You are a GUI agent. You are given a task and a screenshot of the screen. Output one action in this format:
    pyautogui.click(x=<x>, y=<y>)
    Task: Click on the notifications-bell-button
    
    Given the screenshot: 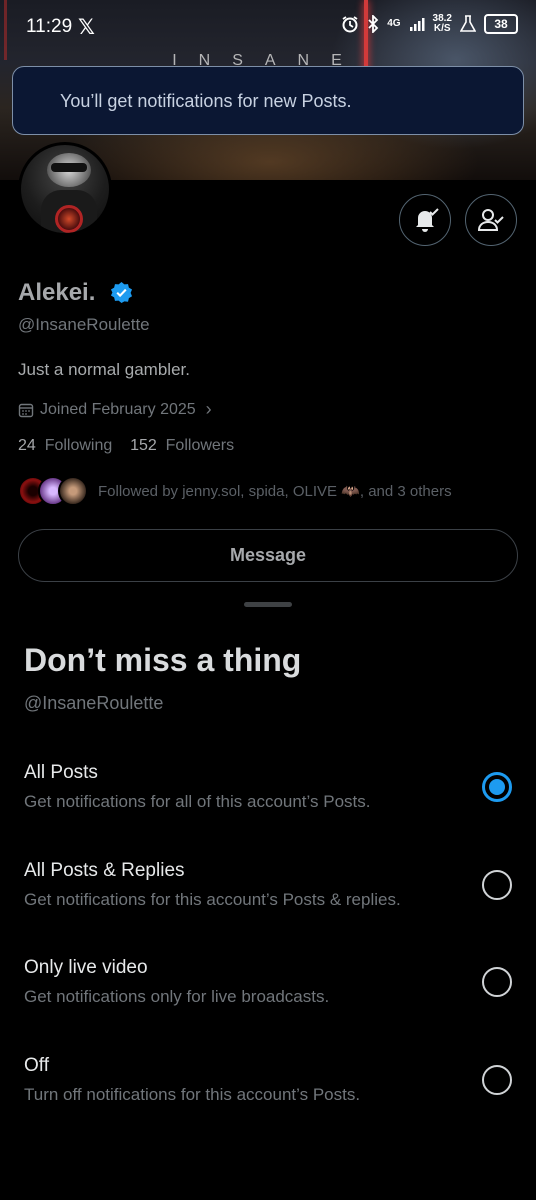 What is the action you would take?
    pyautogui.click(x=425, y=220)
    